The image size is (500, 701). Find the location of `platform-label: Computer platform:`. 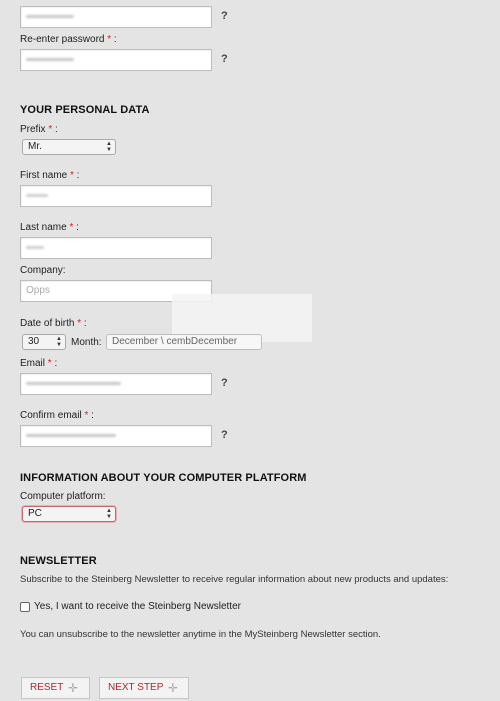

platform-label: Computer platform: is located at coordinates (63, 496).